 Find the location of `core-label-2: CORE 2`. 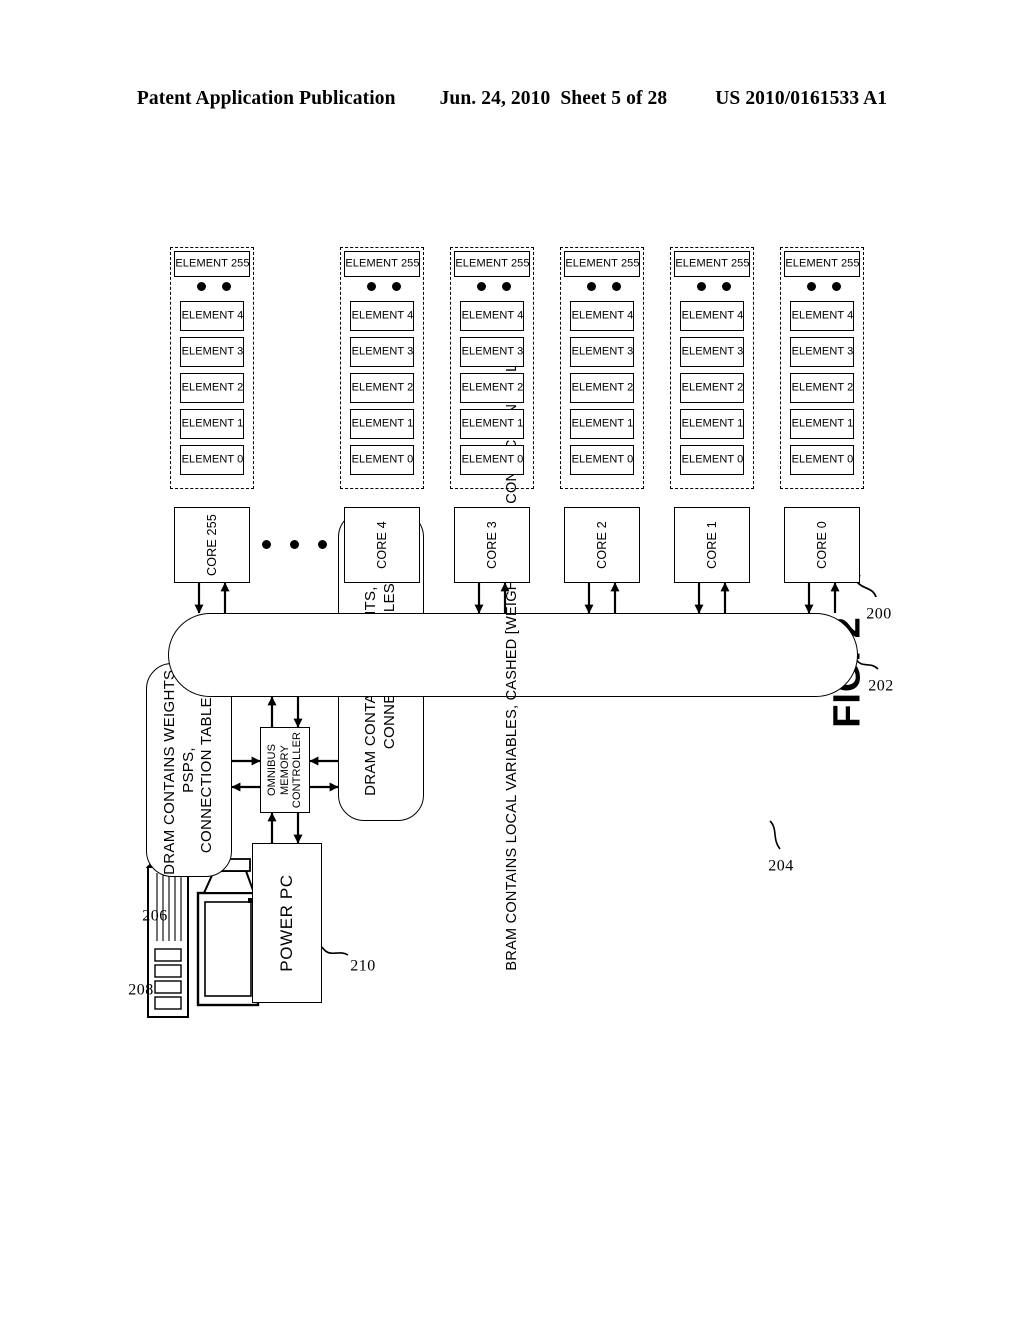

core-label-2: CORE 2 is located at coordinates (601, 545).